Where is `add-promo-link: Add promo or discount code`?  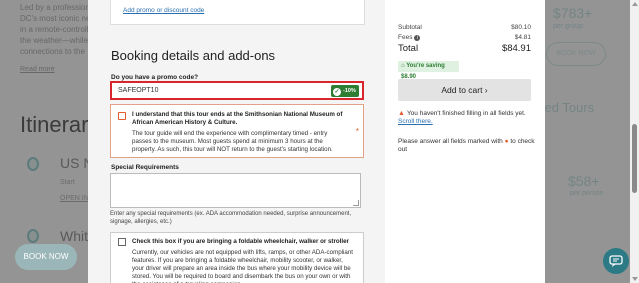 add-promo-link: Add promo or discount code is located at coordinates (163, 10).